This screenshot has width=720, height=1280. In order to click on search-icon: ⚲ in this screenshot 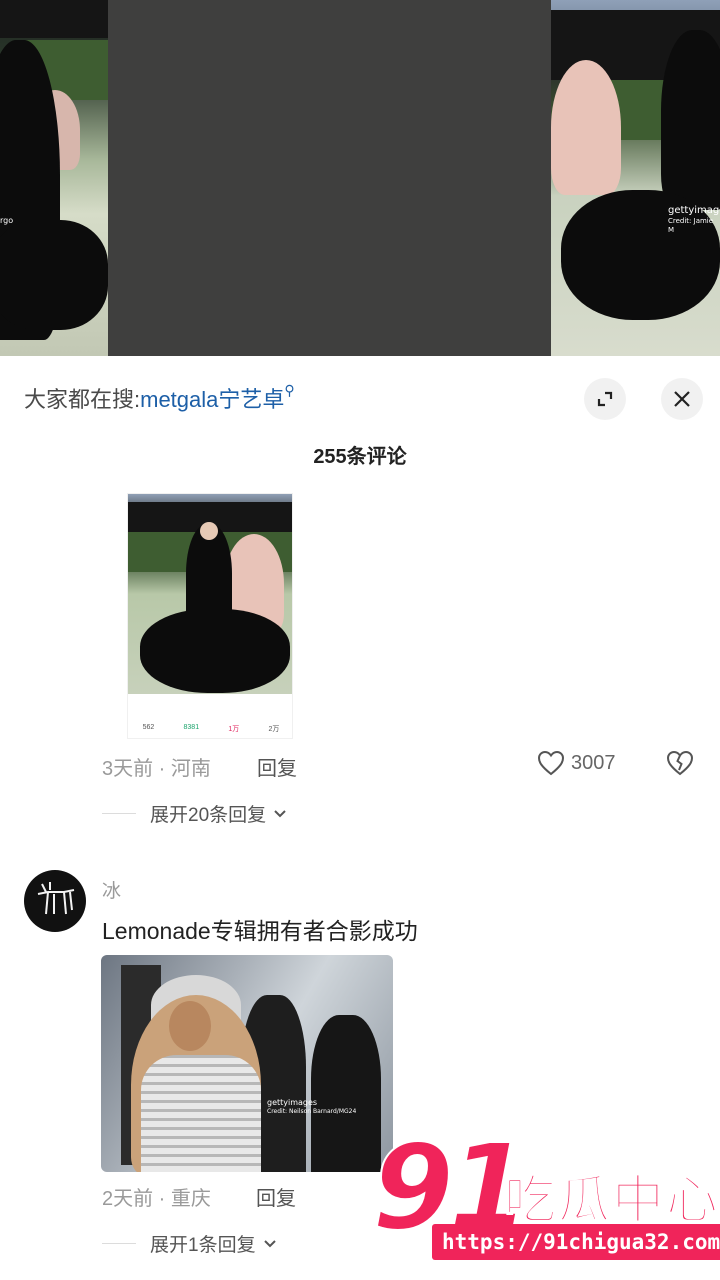, I will do `click(289, 390)`.